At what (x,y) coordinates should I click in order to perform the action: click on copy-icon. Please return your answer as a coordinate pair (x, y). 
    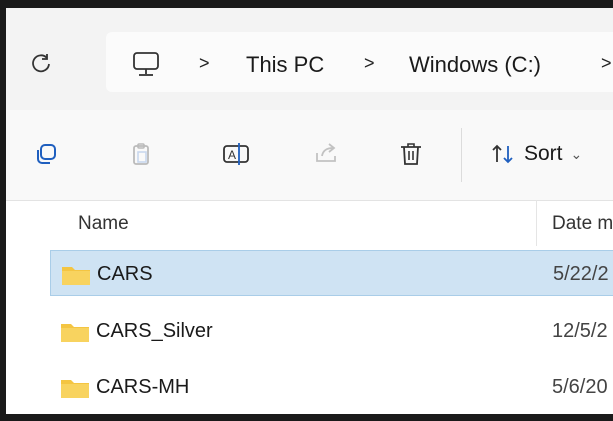
    Looking at the image, I should click on (46, 154).